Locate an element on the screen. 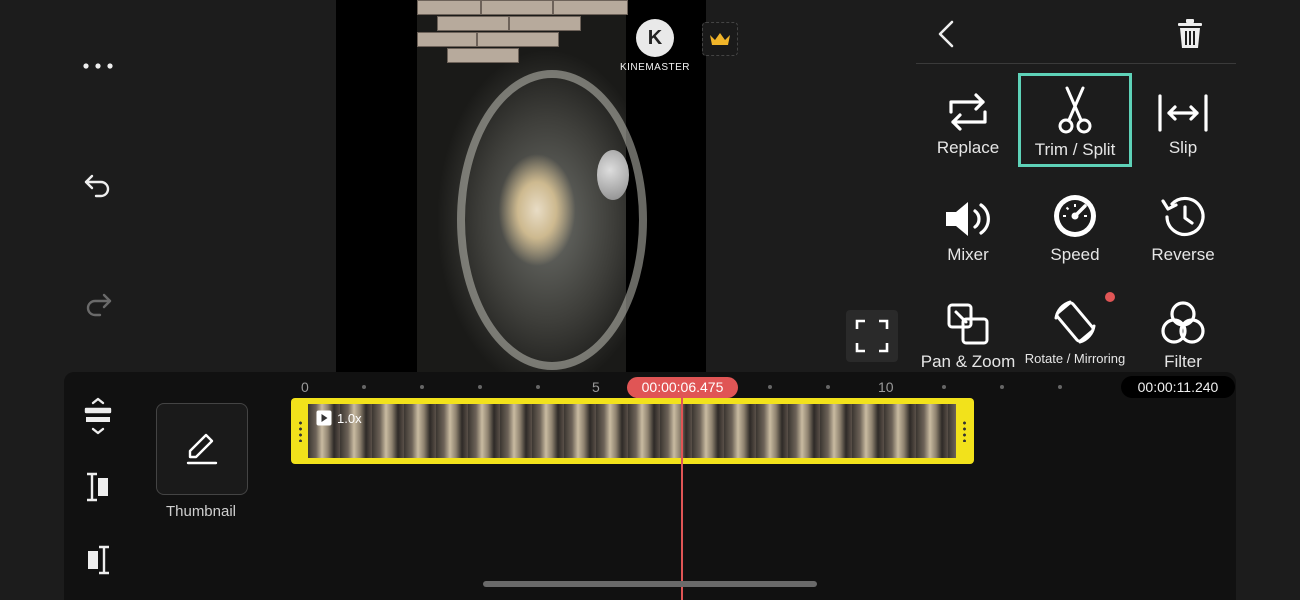 The height and width of the screenshot is (600, 1300). jump-to-start-button is located at coordinates (98, 487).